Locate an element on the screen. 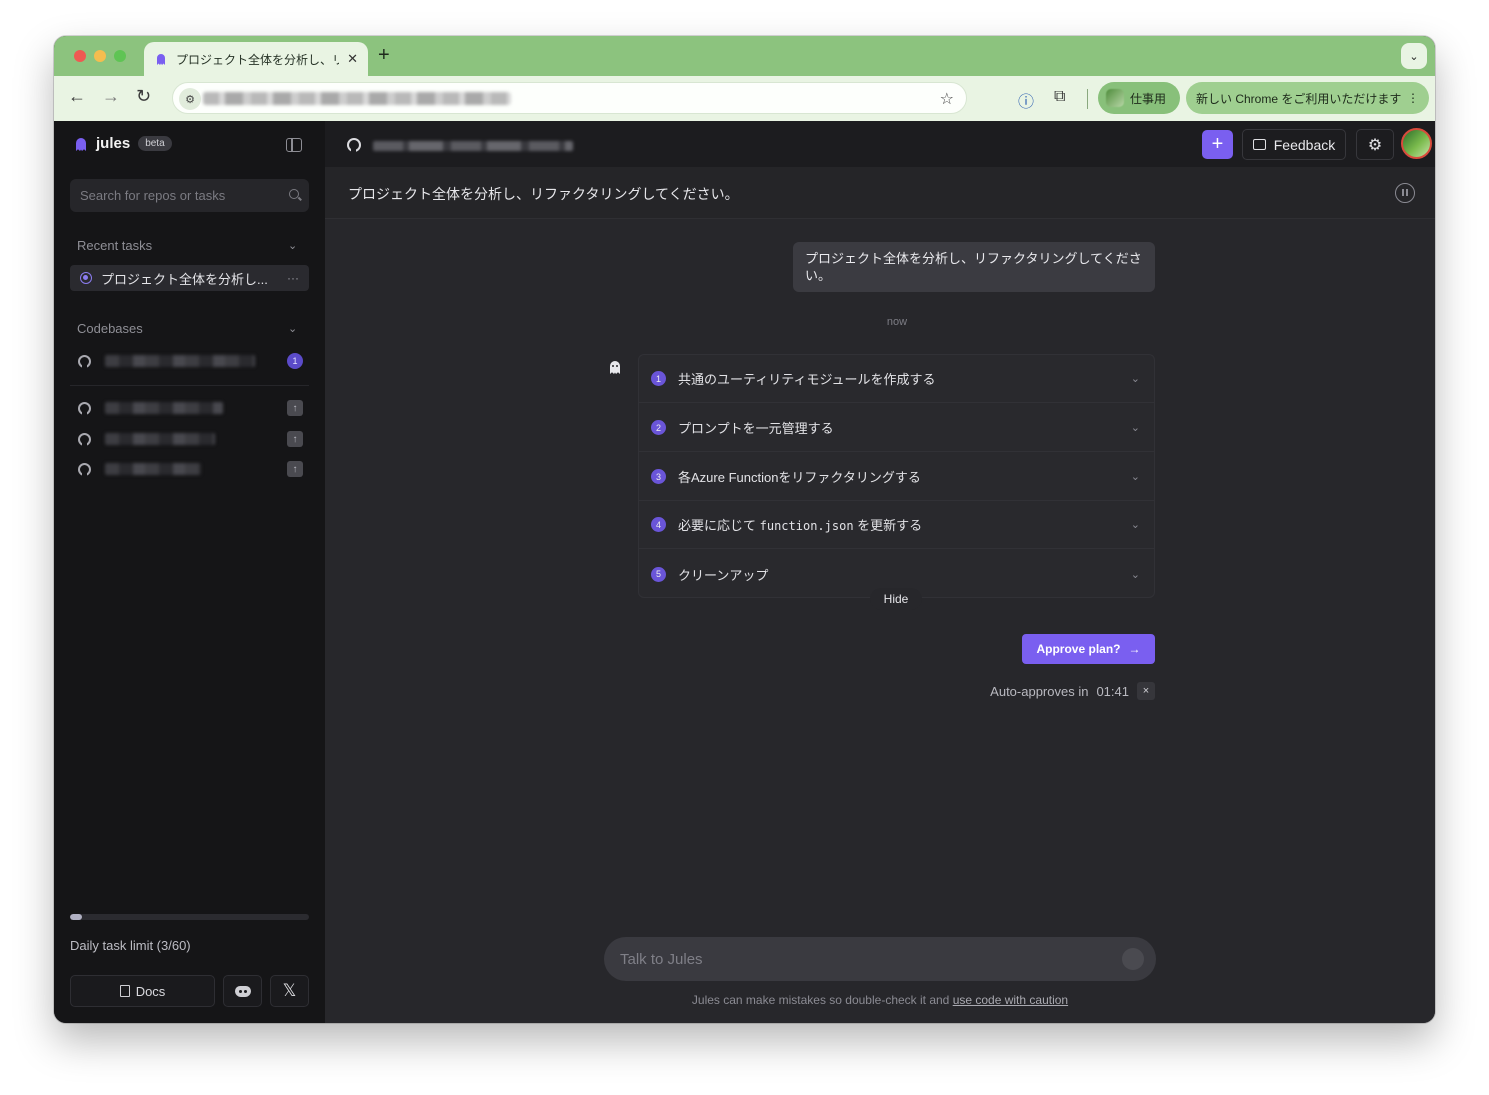 The image size is (1489, 1095). recent-task-item: プロジェクト全体を分析し... ··· is located at coordinates (189, 278).